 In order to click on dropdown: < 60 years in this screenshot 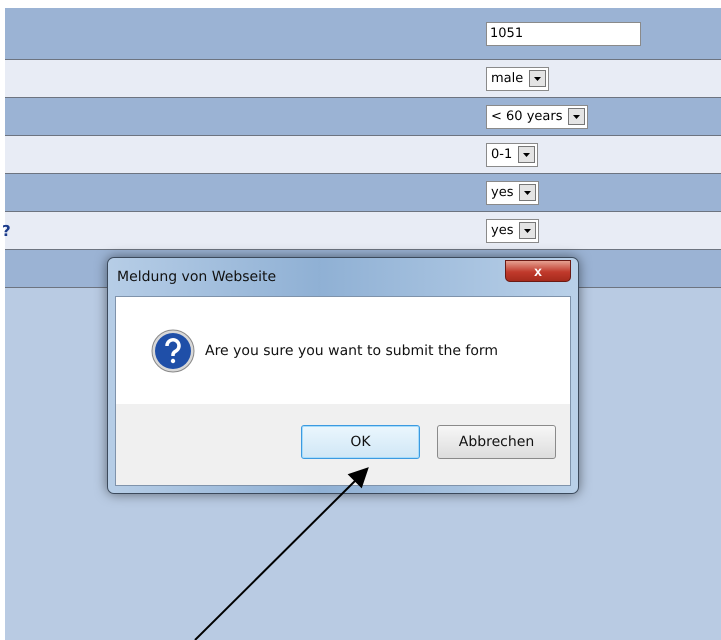, I will do `click(537, 116)`.